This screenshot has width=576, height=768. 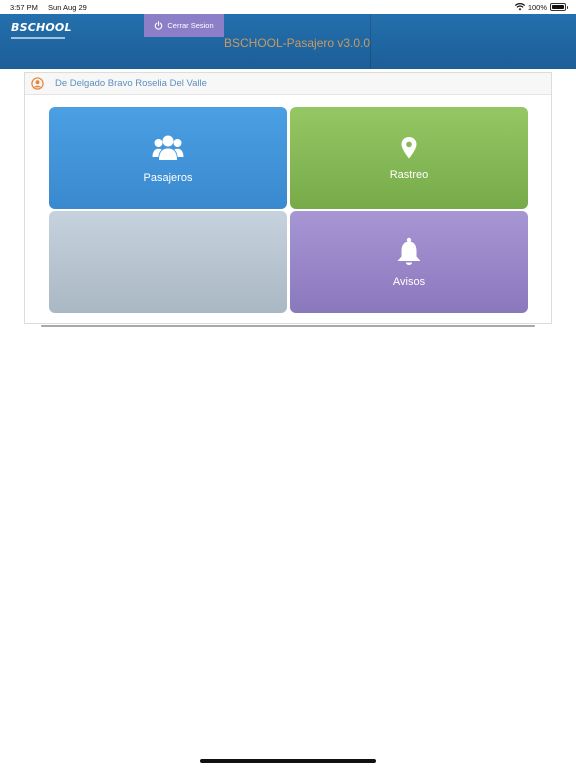 What do you see at coordinates (67, 7) in the screenshot?
I see `status-date: Sun Aug 29` at bounding box center [67, 7].